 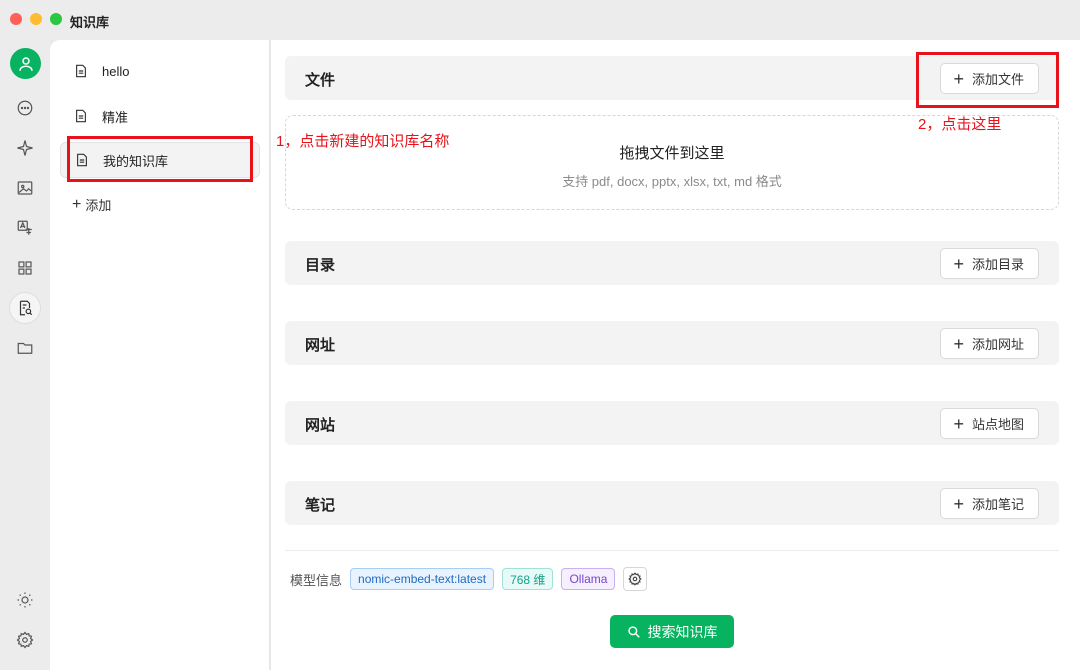 What do you see at coordinates (588, 579) in the screenshot?
I see `provider-tag: Ollama` at bounding box center [588, 579].